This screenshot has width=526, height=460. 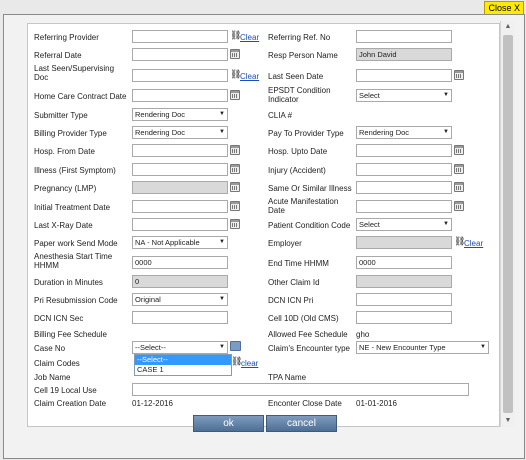 I want to click on case-no-label: Case No, so click(x=50, y=348).